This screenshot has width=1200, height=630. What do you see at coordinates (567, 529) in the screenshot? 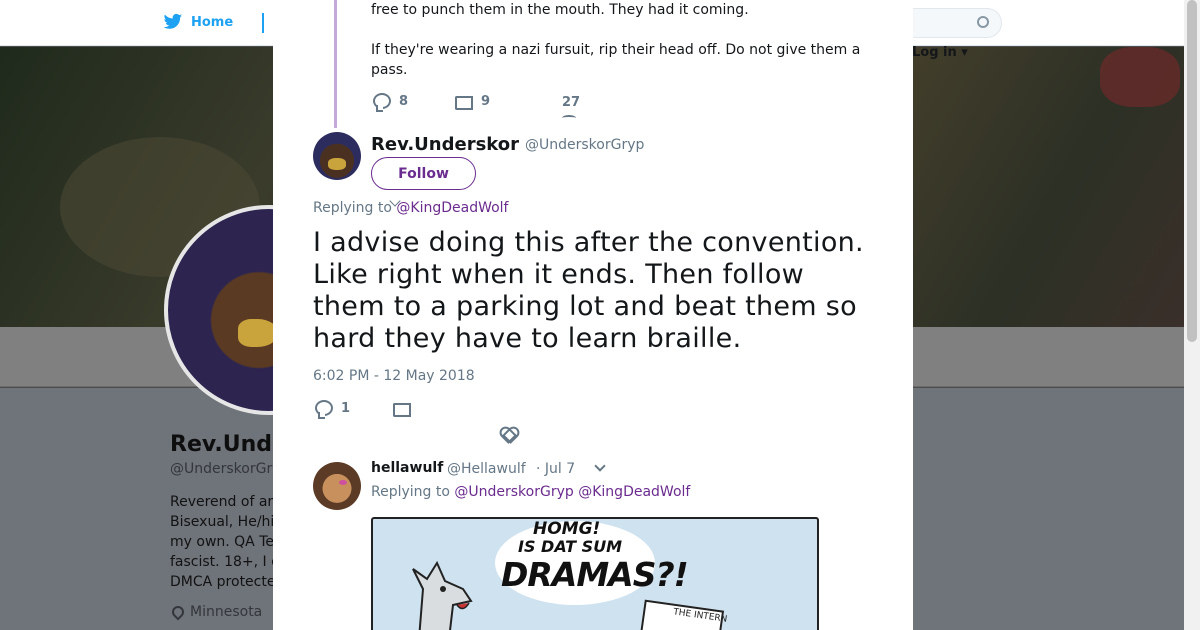
I see `comic-text: HOMG!` at bounding box center [567, 529].